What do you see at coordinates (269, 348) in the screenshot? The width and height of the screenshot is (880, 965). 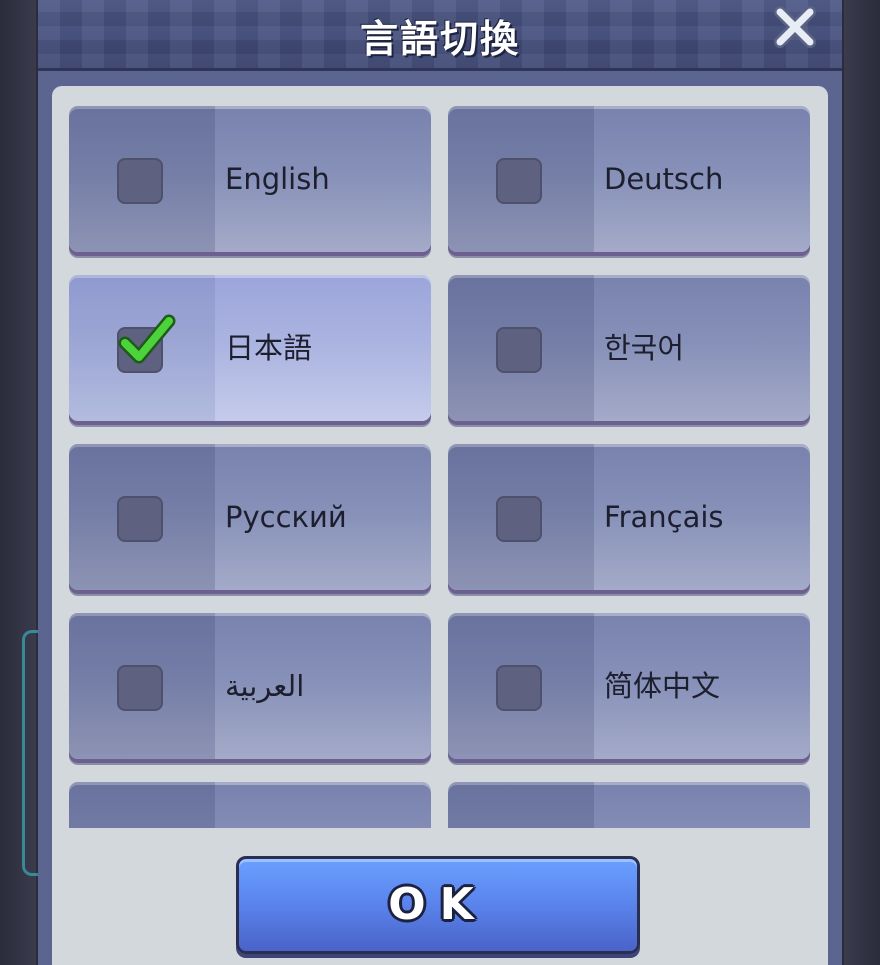 I see `language-label: 日本語` at bounding box center [269, 348].